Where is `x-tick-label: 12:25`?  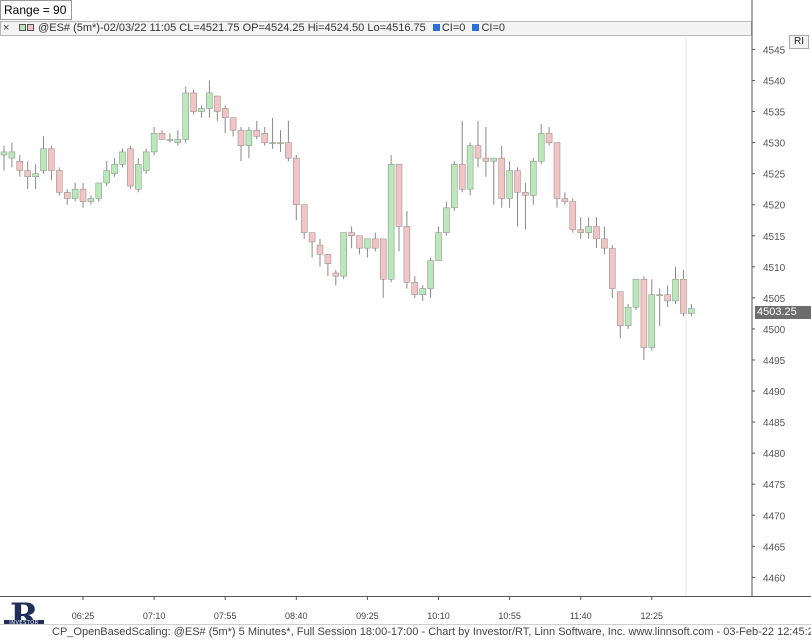
x-tick-label: 12:25 is located at coordinates (652, 616).